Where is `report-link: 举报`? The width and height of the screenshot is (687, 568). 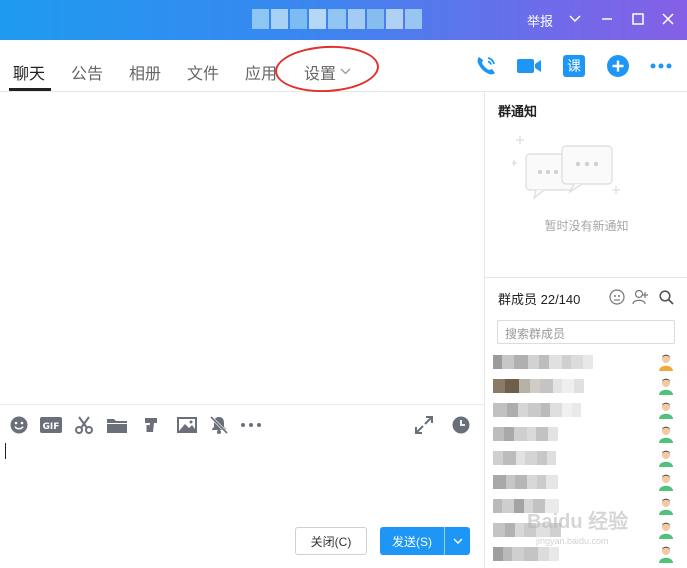 report-link: 举报 is located at coordinates (540, 20).